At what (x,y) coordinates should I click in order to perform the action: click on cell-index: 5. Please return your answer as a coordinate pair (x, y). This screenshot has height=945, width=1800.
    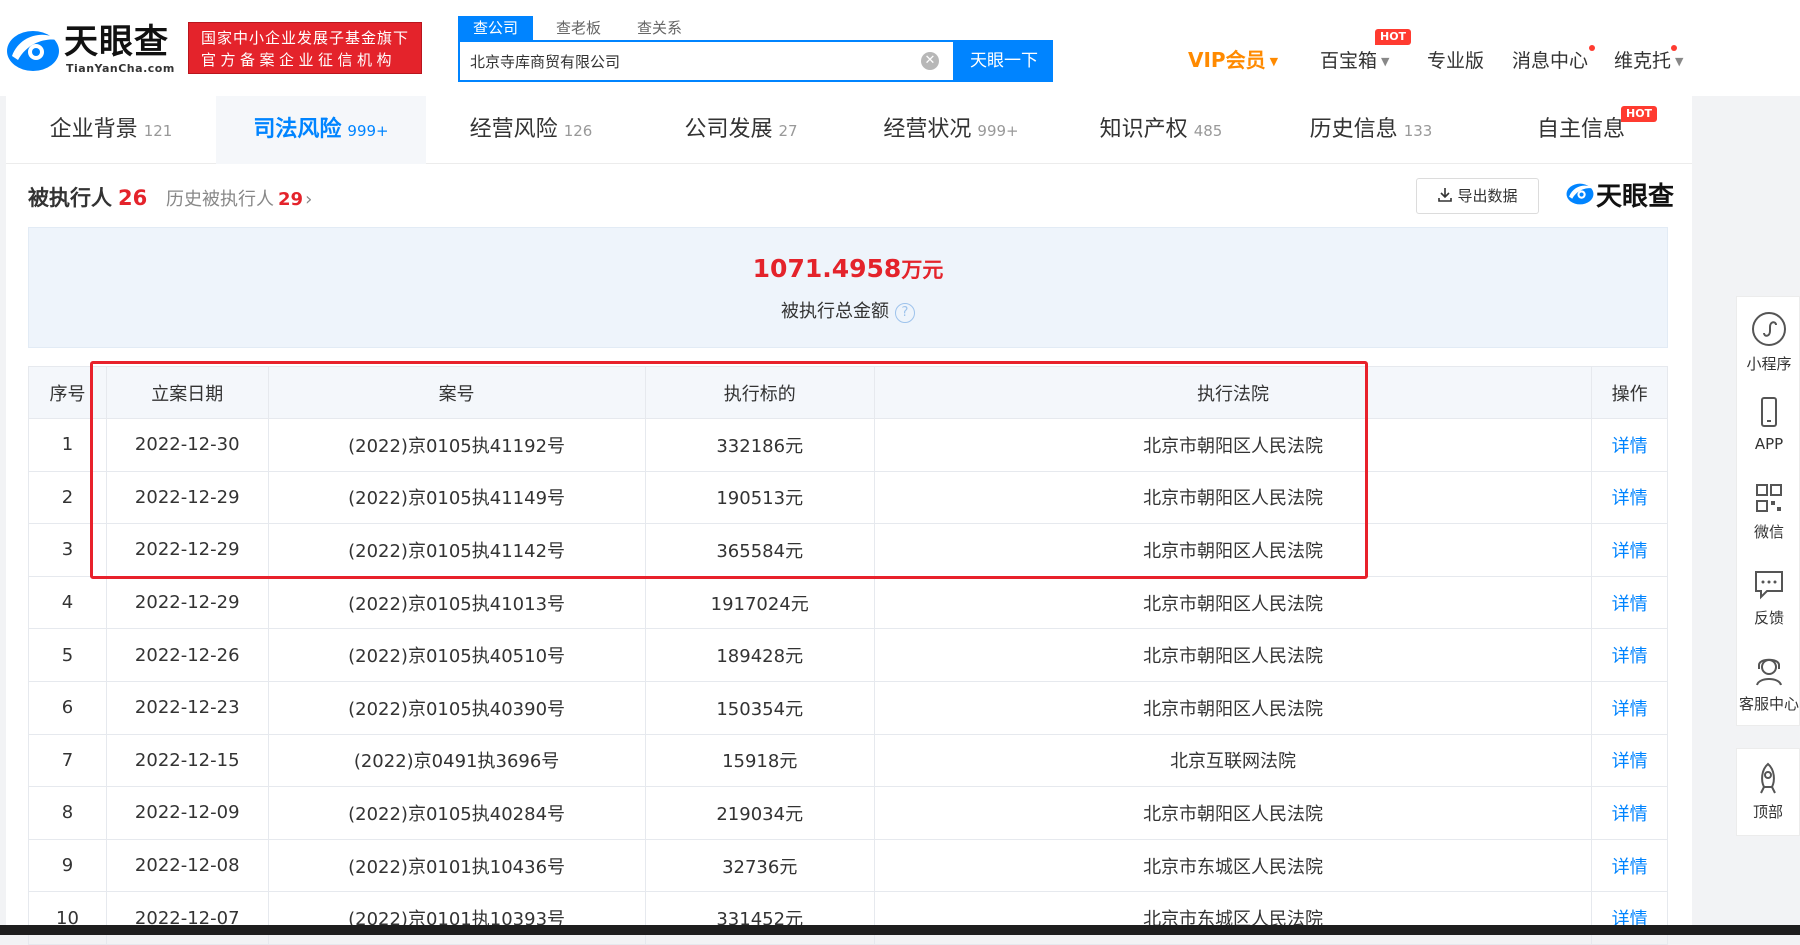
    Looking at the image, I should click on (67, 655).